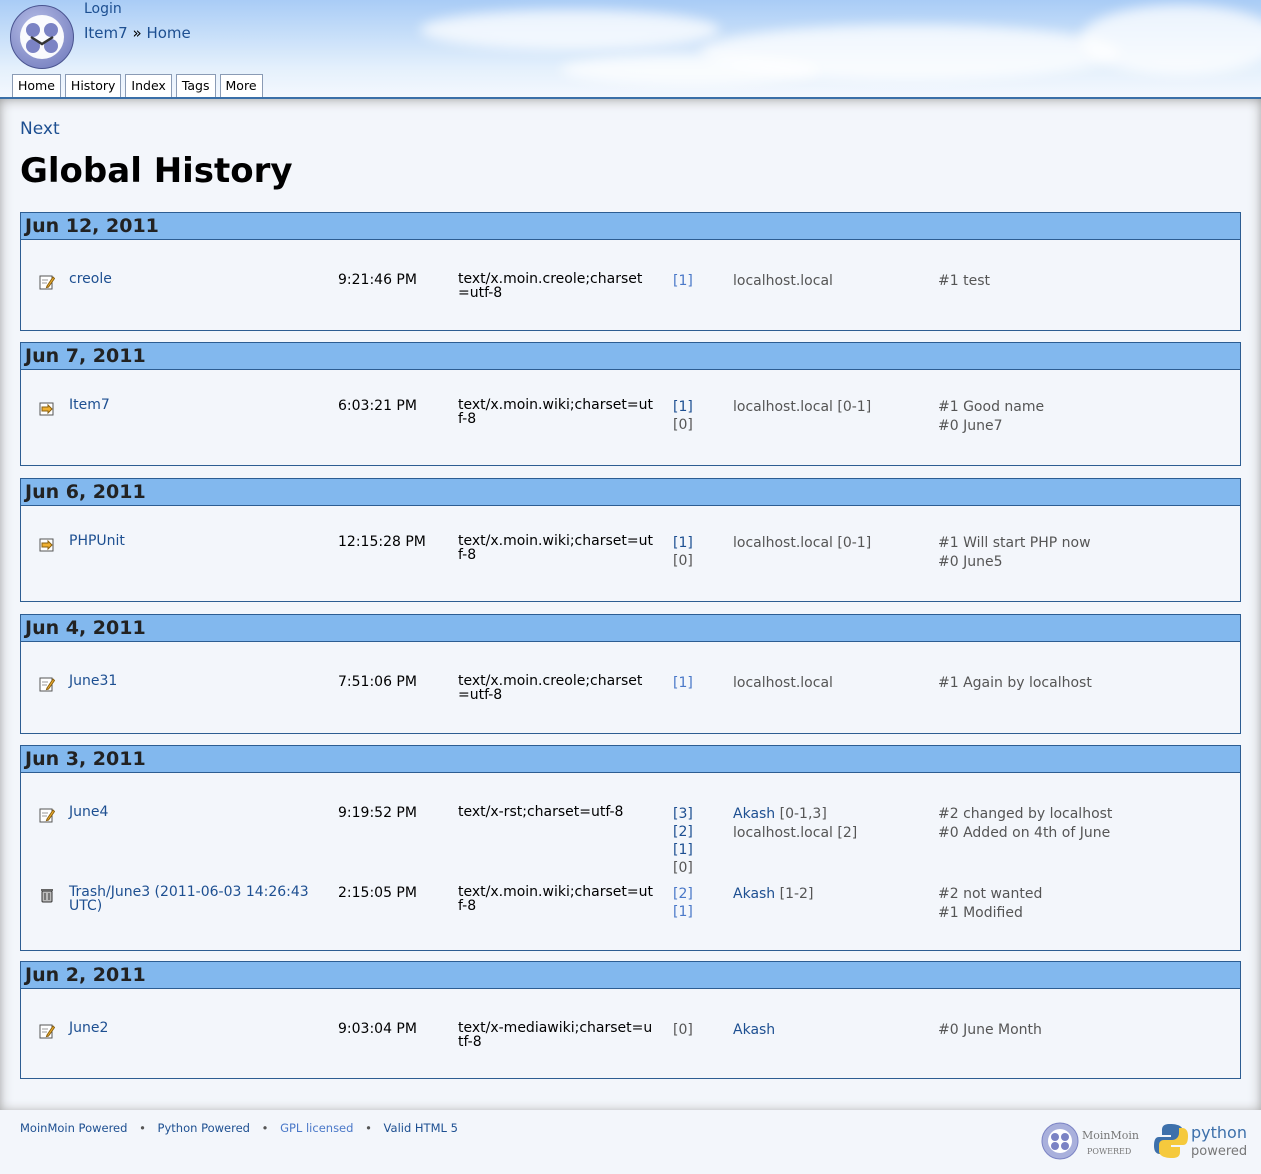 This screenshot has width=1261, height=1174. I want to click on editor-line: Akash, so click(754, 1030).